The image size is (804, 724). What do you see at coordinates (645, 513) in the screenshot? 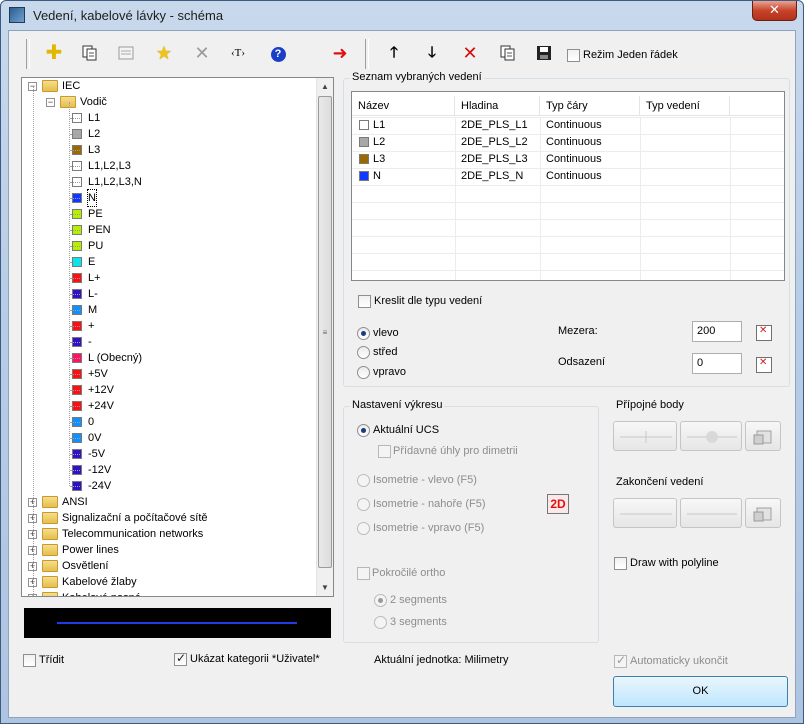
I see `ending-plain-button` at bounding box center [645, 513].